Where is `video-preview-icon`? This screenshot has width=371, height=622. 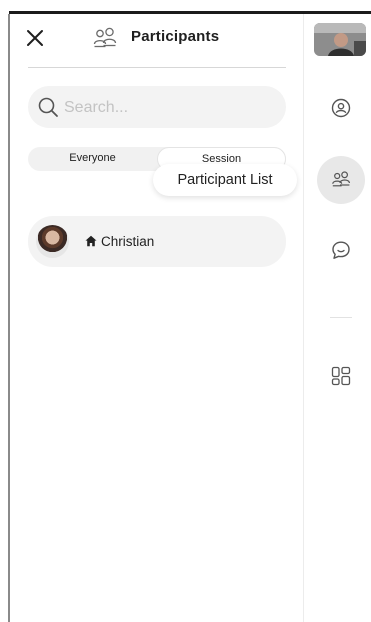
video-preview-icon is located at coordinates (340, 39).